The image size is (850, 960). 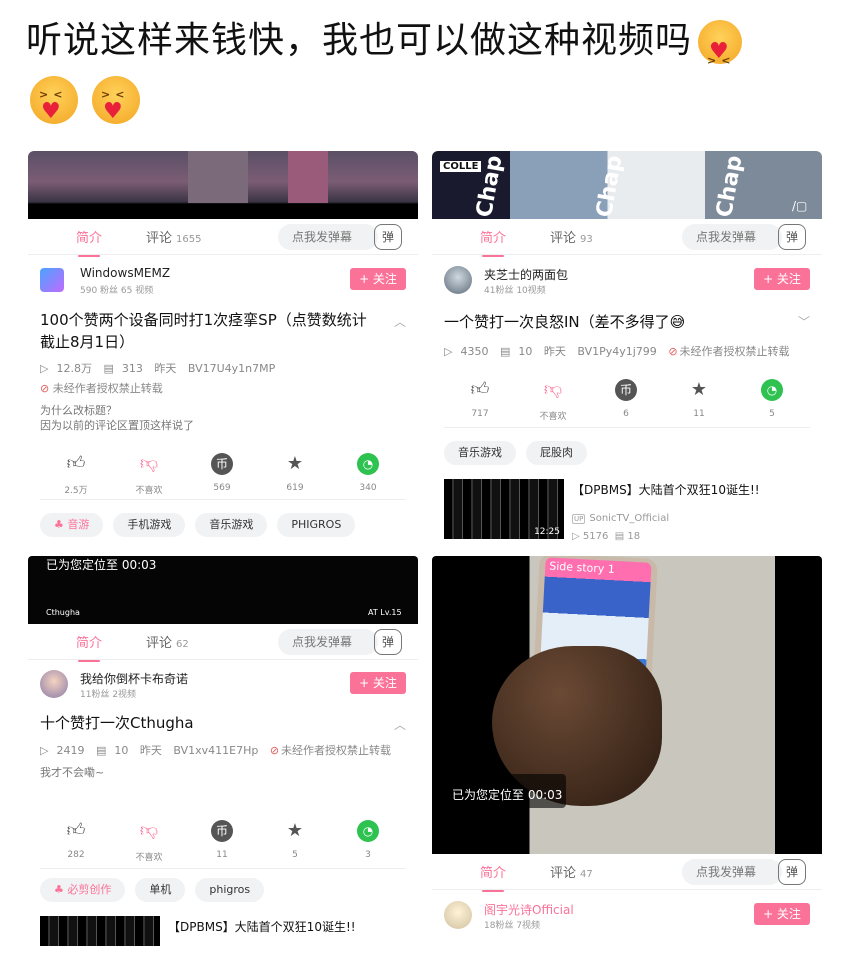 What do you see at coordinates (595, 536) in the screenshot?
I see `recommended-view-count: 5176` at bounding box center [595, 536].